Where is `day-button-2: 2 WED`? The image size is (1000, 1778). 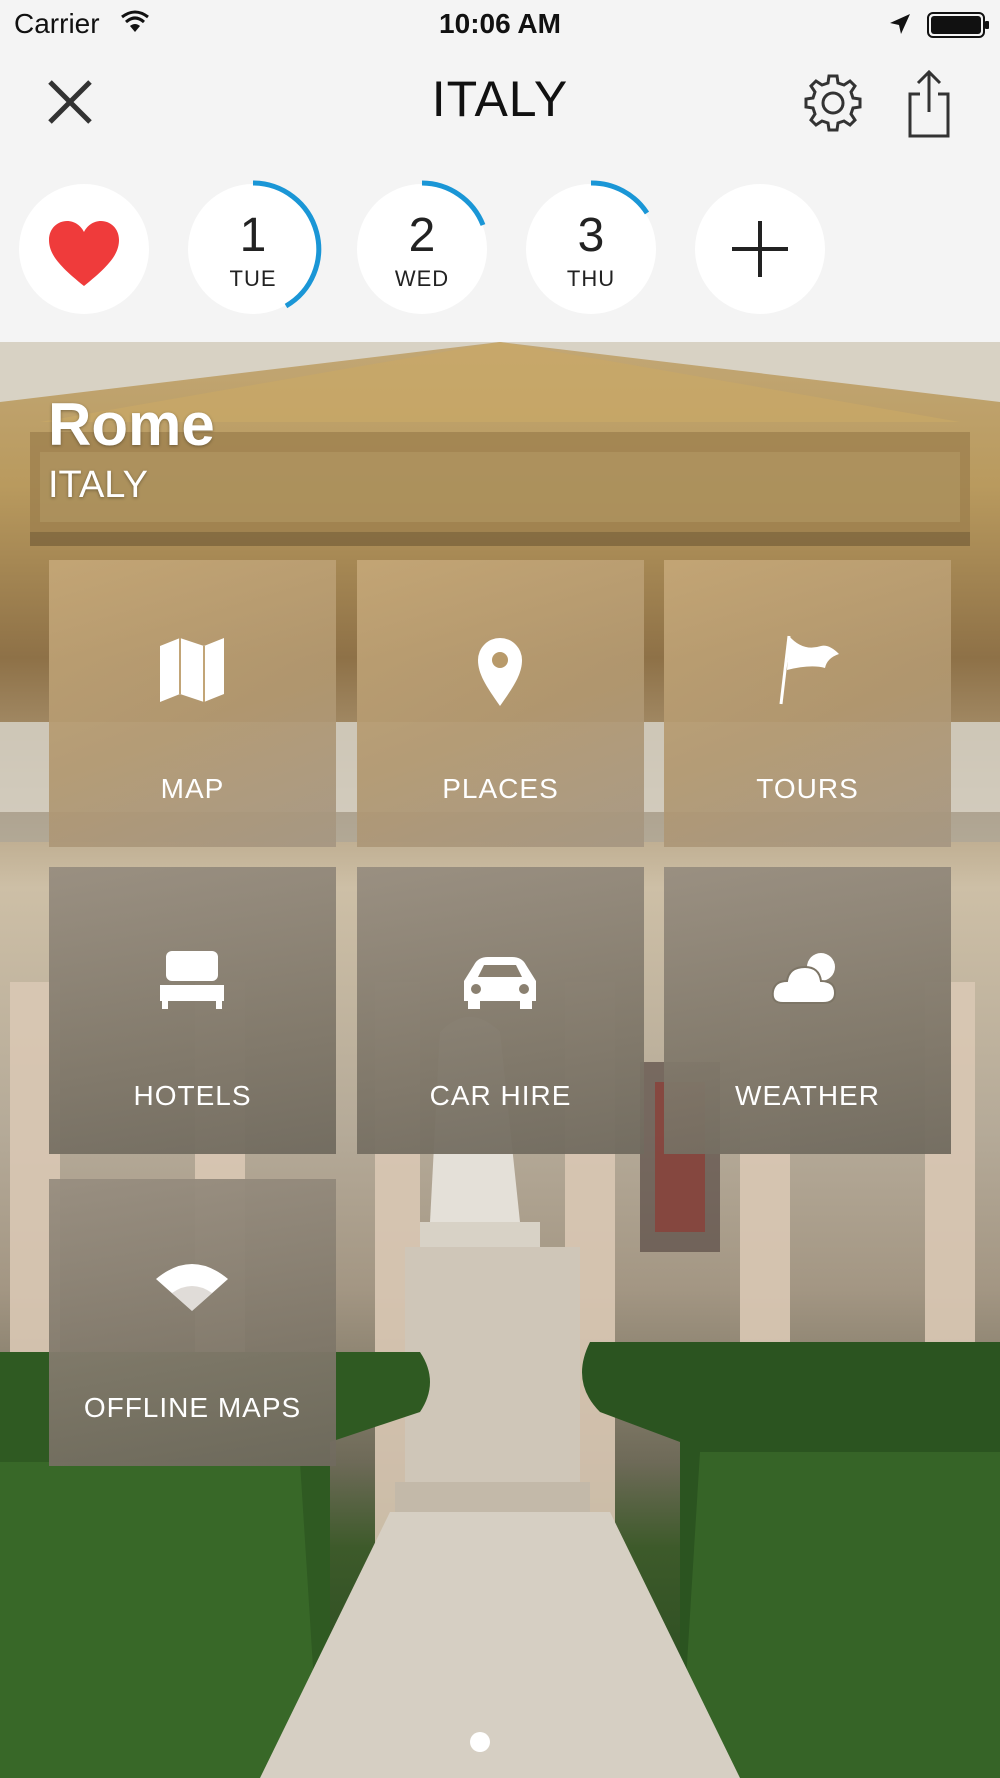
day-button-2: 2 WED is located at coordinates (422, 247).